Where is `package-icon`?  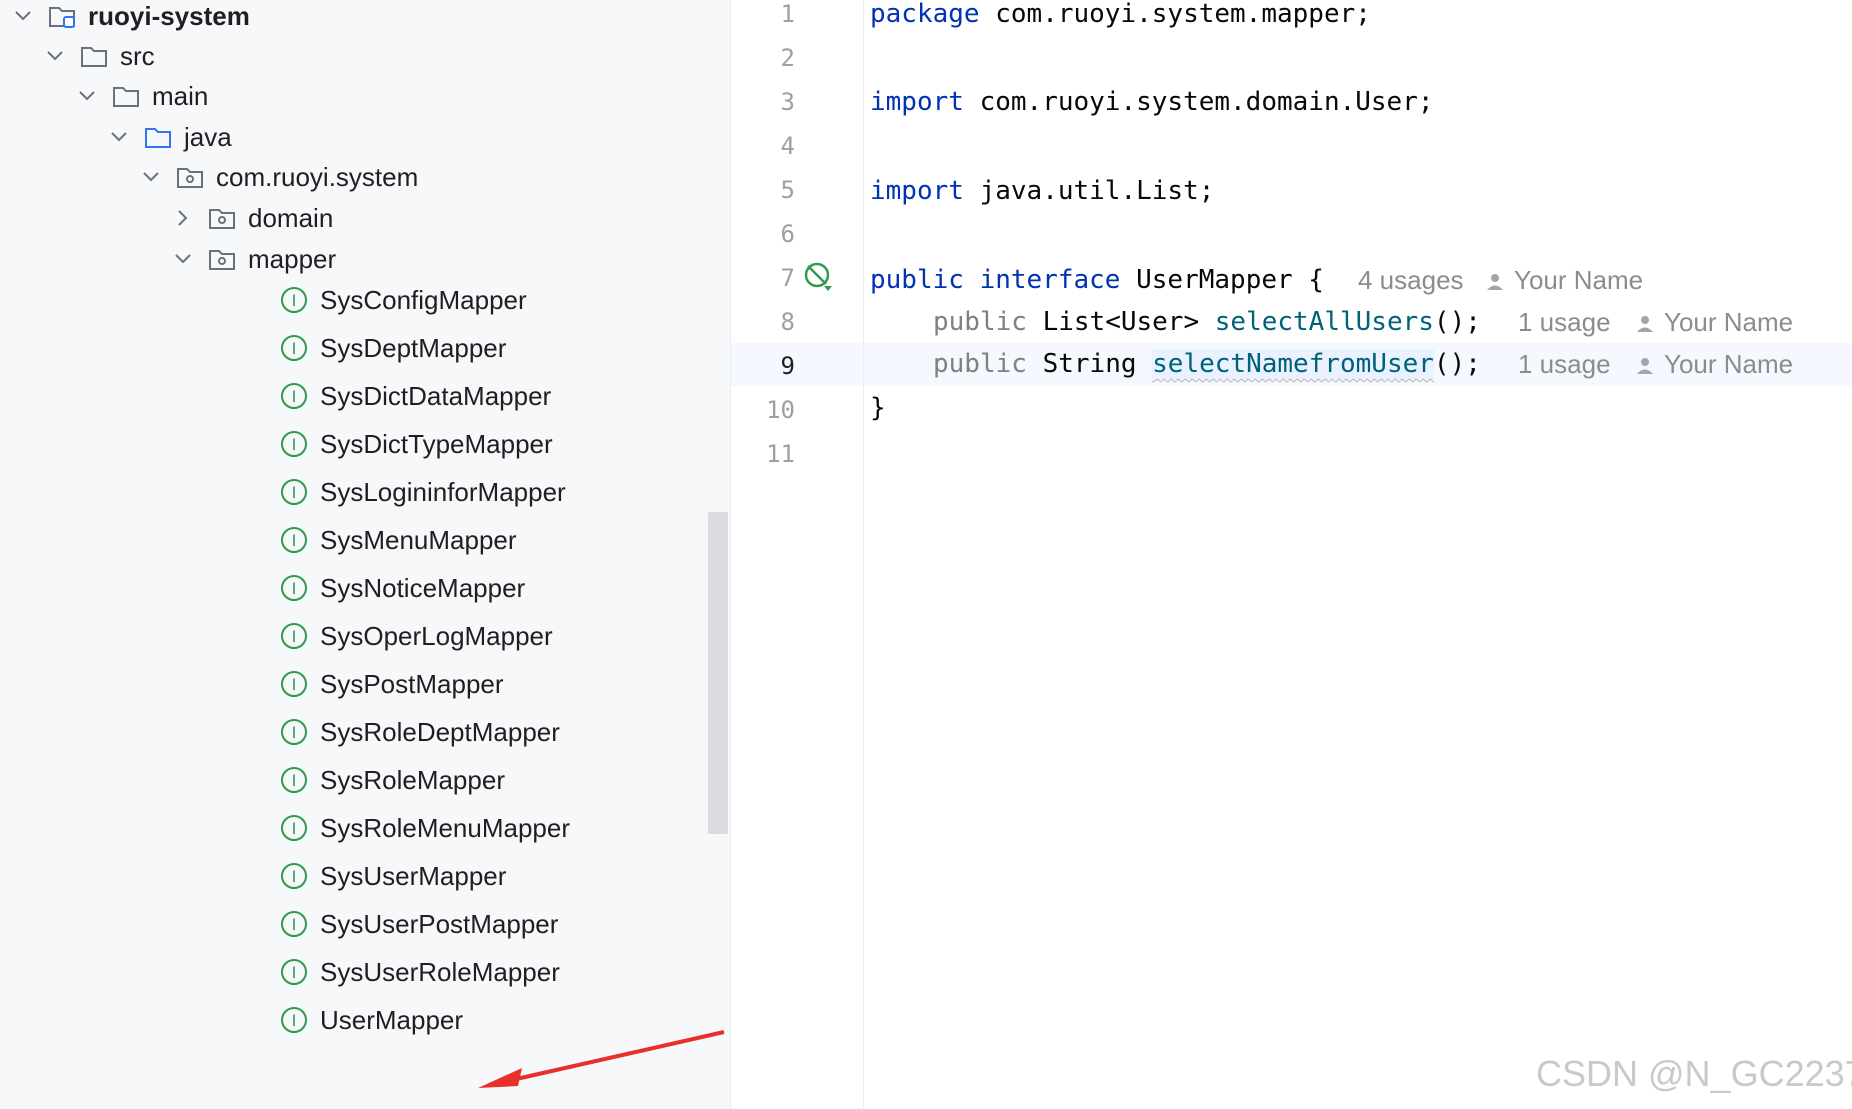
package-icon is located at coordinates (190, 177).